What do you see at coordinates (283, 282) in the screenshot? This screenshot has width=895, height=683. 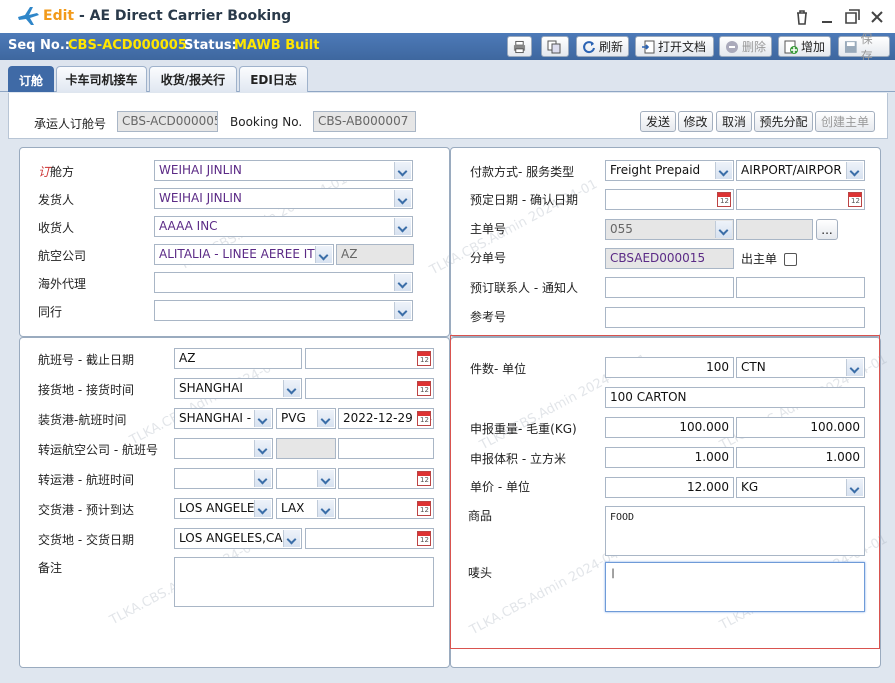 I see `overseas-agent-select` at bounding box center [283, 282].